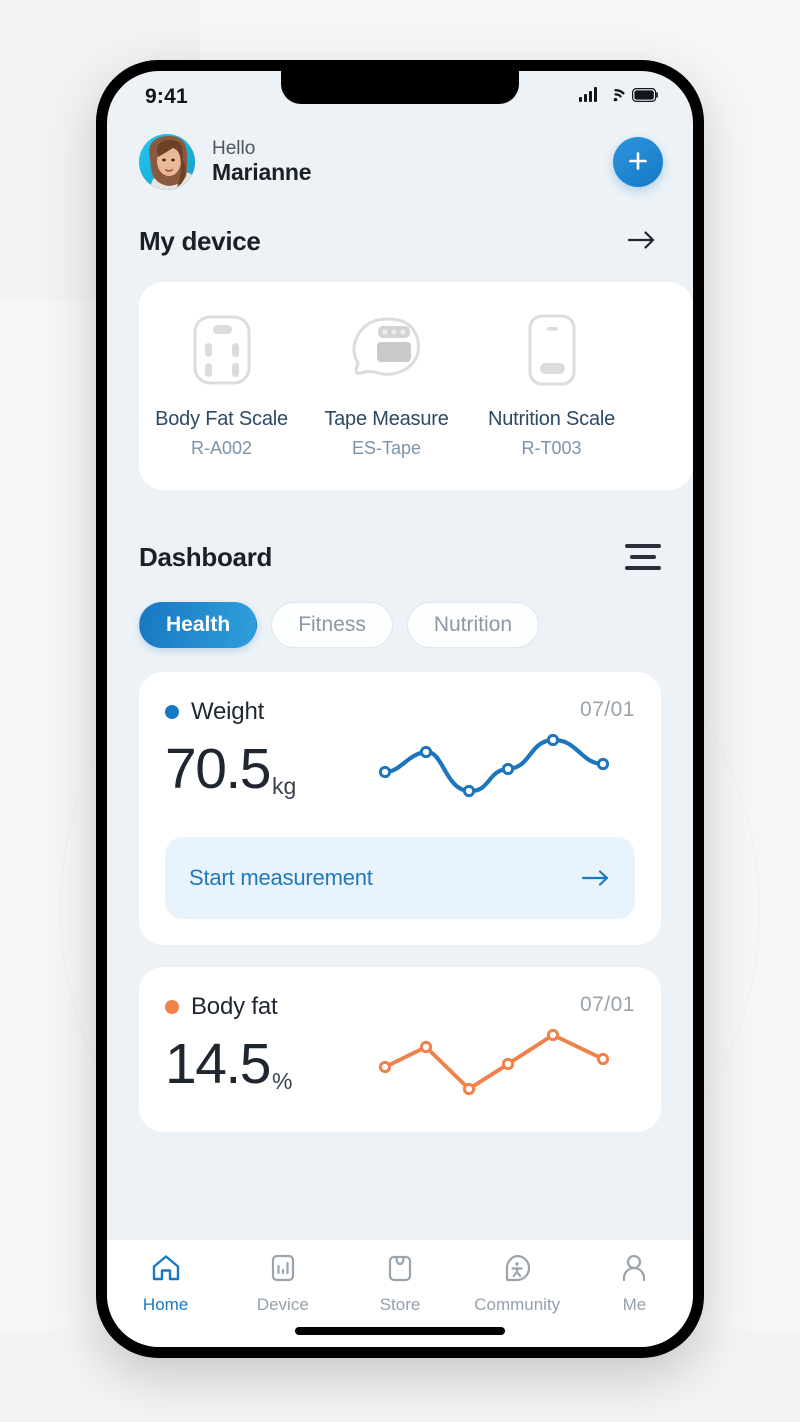 The image size is (800, 1422). I want to click on metric-card-body-fat-body: 14.5 %, so click(400, 1064).